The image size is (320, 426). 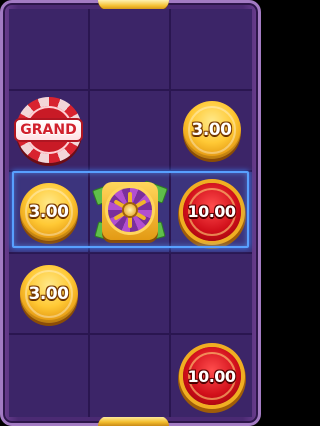 I want to click on cell-r1c1, so click(x=49, y=50).